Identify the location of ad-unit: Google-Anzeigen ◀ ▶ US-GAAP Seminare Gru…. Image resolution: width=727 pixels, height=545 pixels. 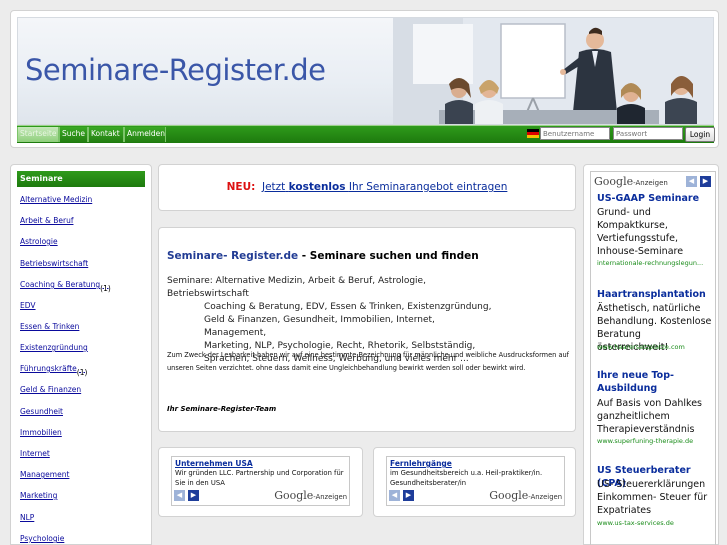
(653, 358).